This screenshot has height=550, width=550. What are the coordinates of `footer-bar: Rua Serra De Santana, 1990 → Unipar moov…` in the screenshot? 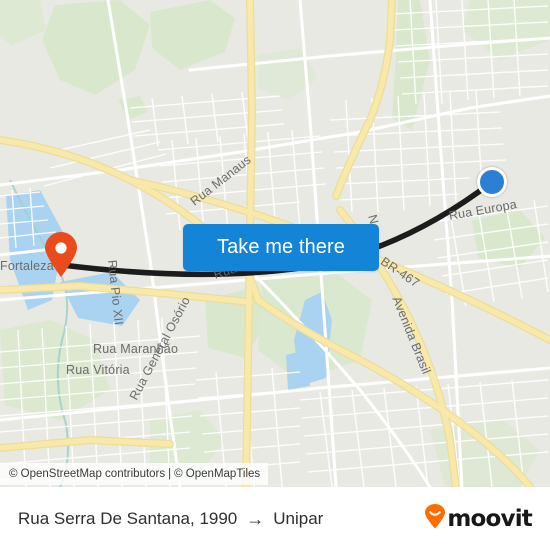 It's located at (275, 518).